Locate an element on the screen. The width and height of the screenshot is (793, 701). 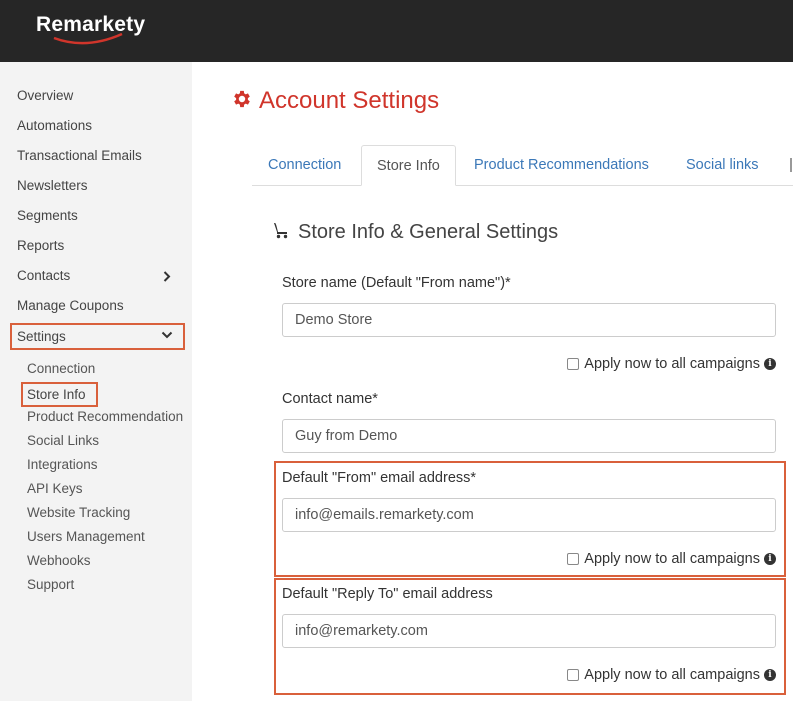
sidebar-item-automations: Automations is located at coordinates (54, 126).